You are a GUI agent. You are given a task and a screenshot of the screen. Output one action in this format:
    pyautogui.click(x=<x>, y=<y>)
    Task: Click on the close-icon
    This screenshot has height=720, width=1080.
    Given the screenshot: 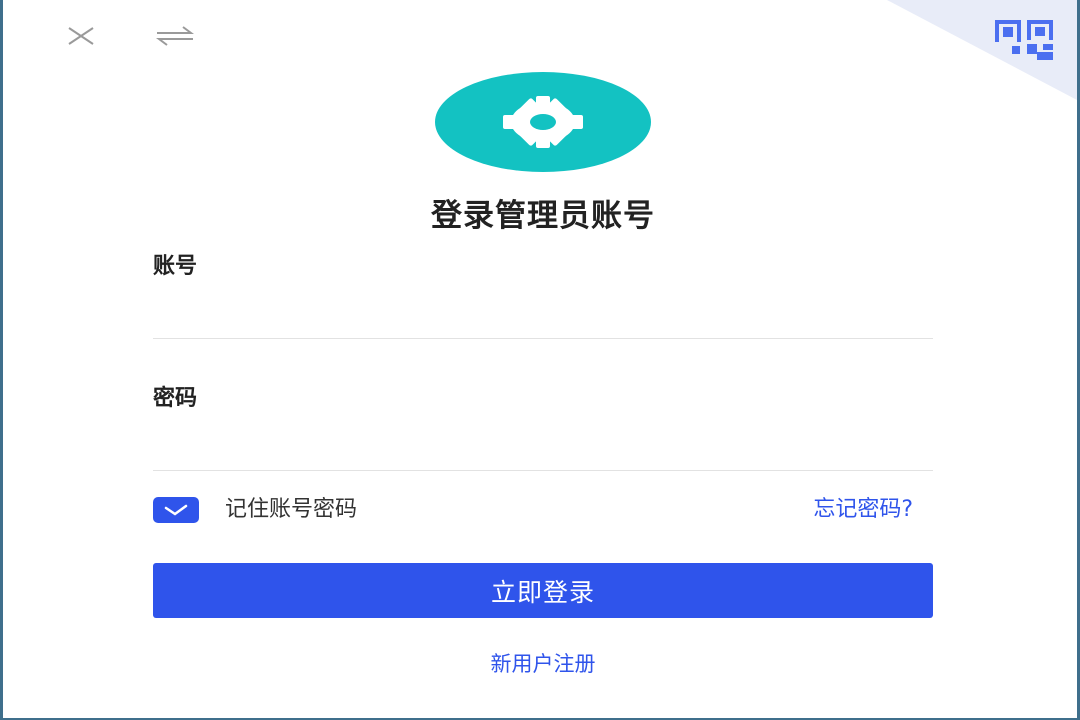 What is the action you would take?
    pyautogui.click(x=81, y=36)
    